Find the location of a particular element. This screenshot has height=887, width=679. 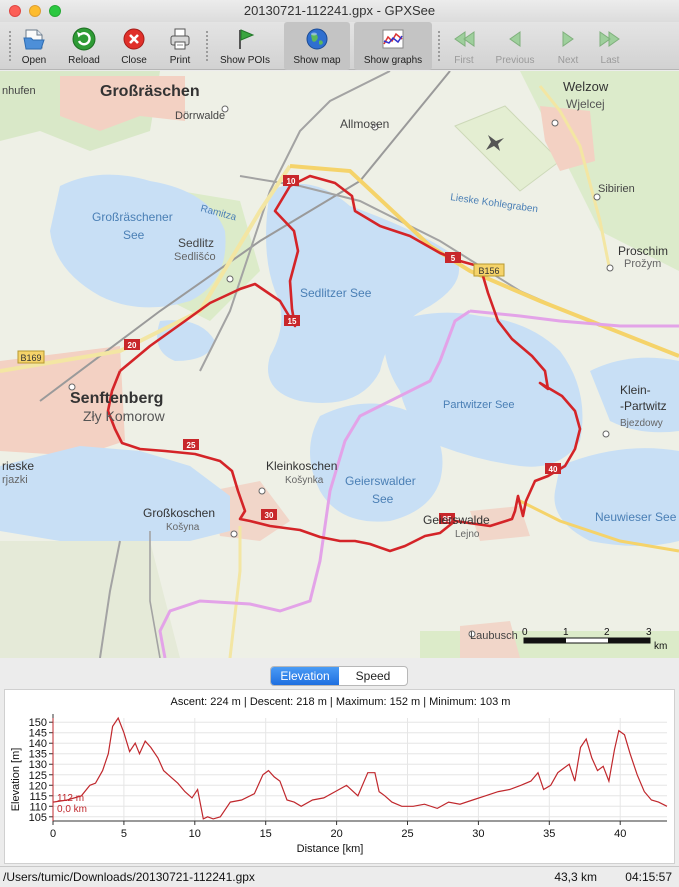

place-label-sedlitzer-see: Sedlitzer See is located at coordinates (336, 293).